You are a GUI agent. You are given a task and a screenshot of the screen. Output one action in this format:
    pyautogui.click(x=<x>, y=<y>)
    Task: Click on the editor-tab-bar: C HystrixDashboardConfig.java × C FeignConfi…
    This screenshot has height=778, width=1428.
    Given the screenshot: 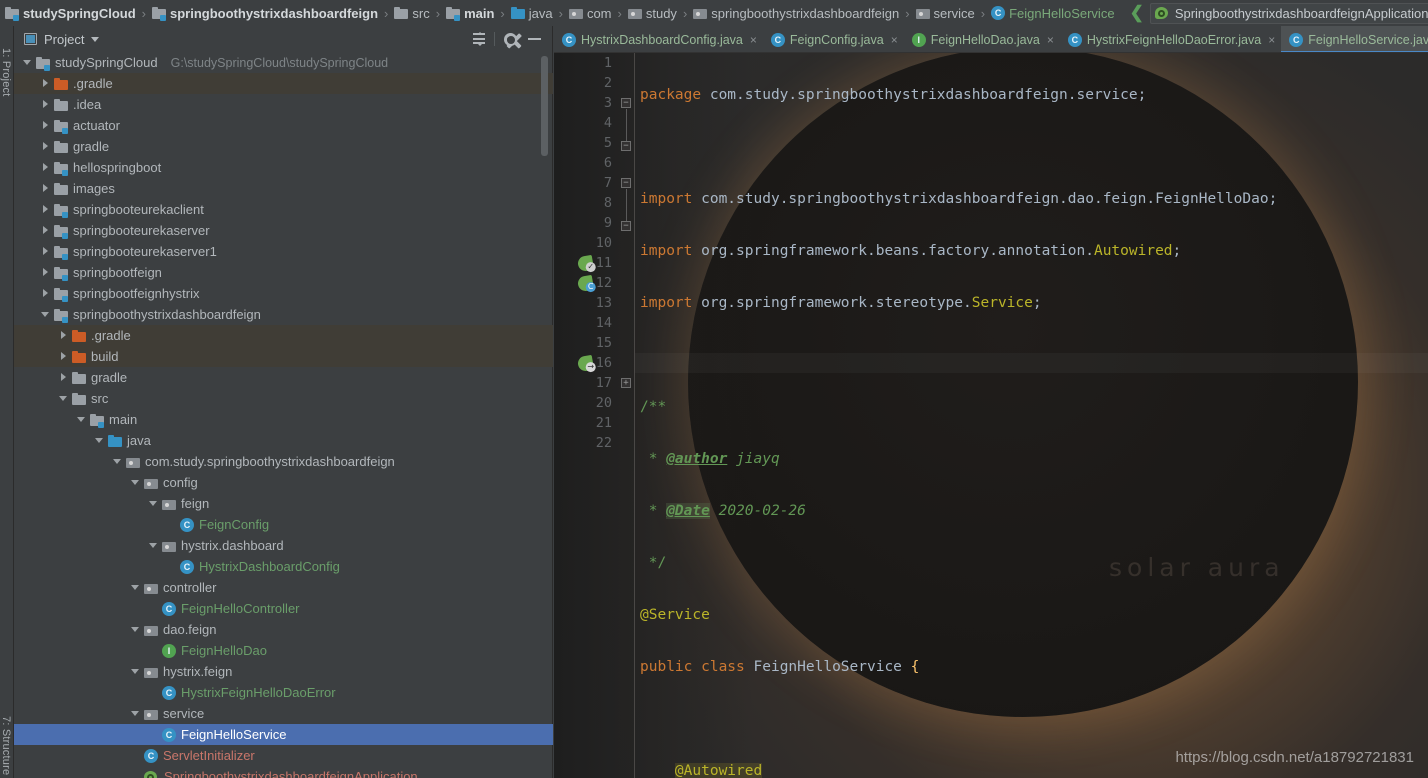 What is the action you would take?
    pyautogui.click(x=991, y=39)
    